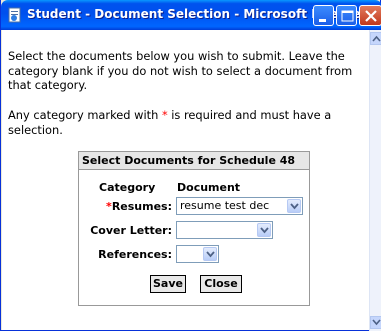 The width and height of the screenshot is (381, 331). What do you see at coordinates (375, 180) in the screenshot?
I see `vertical-scrollbar` at bounding box center [375, 180].